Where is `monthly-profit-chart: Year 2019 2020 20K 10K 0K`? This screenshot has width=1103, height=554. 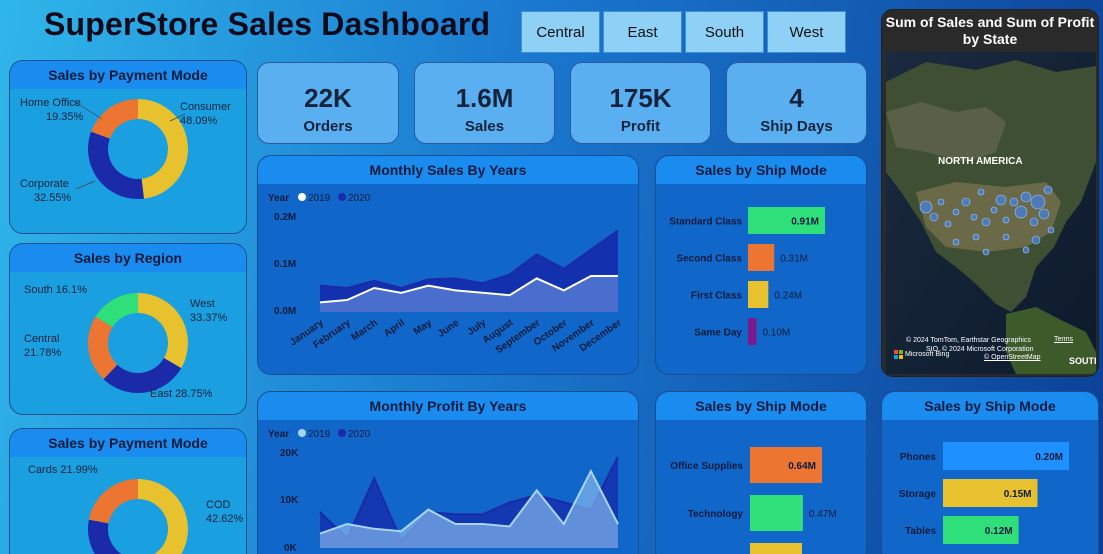
monthly-profit-chart: Year 2019 2020 20K 10K 0K is located at coordinates (443, 491).